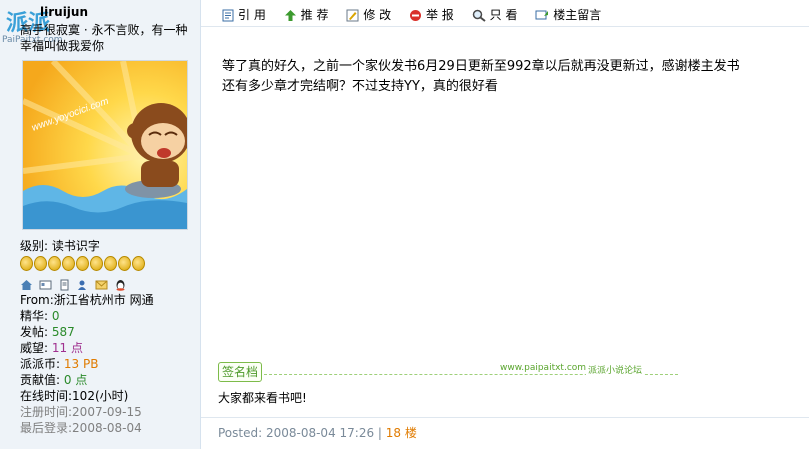  What do you see at coordinates (109, 380) in the screenshot?
I see `contrib-row: 贡献值: 0 点` at bounding box center [109, 380].